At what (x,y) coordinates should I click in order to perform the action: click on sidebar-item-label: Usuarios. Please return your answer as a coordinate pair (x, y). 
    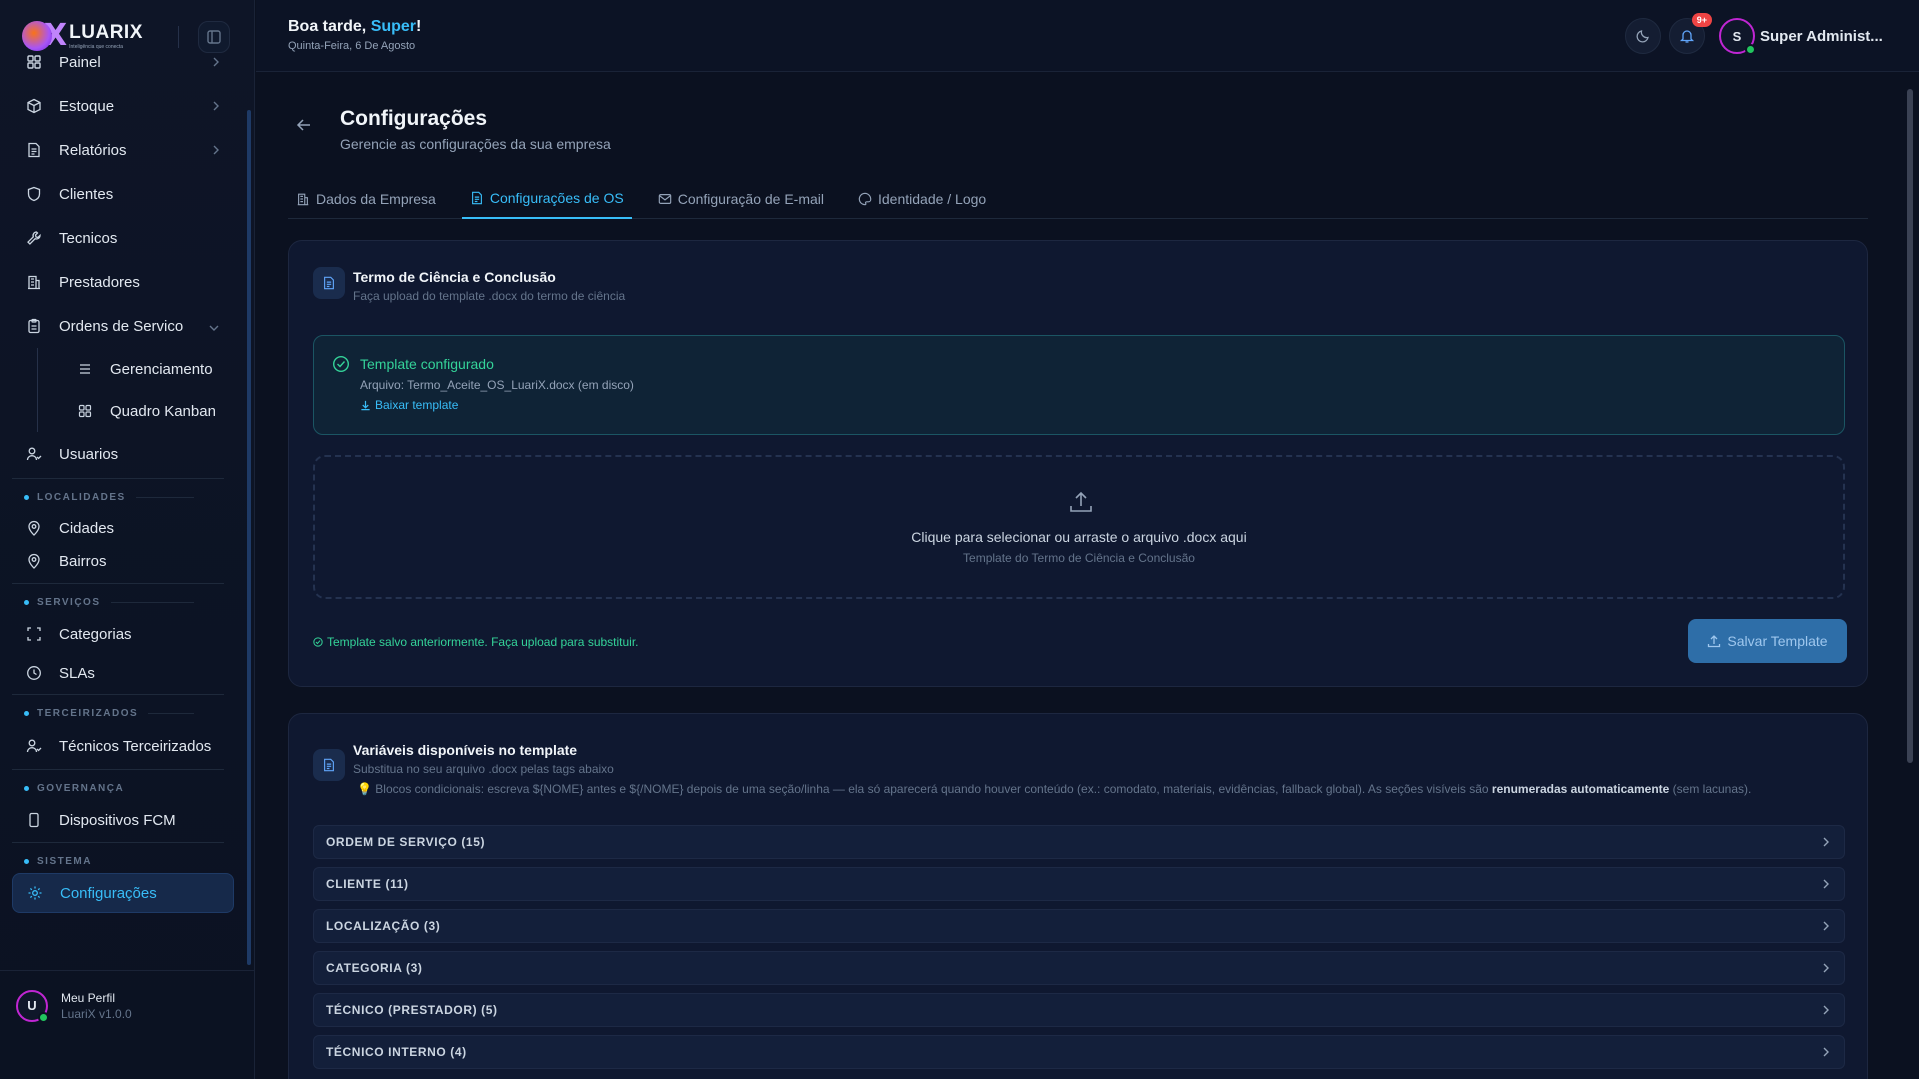
    Looking at the image, I should click on (89, 454).